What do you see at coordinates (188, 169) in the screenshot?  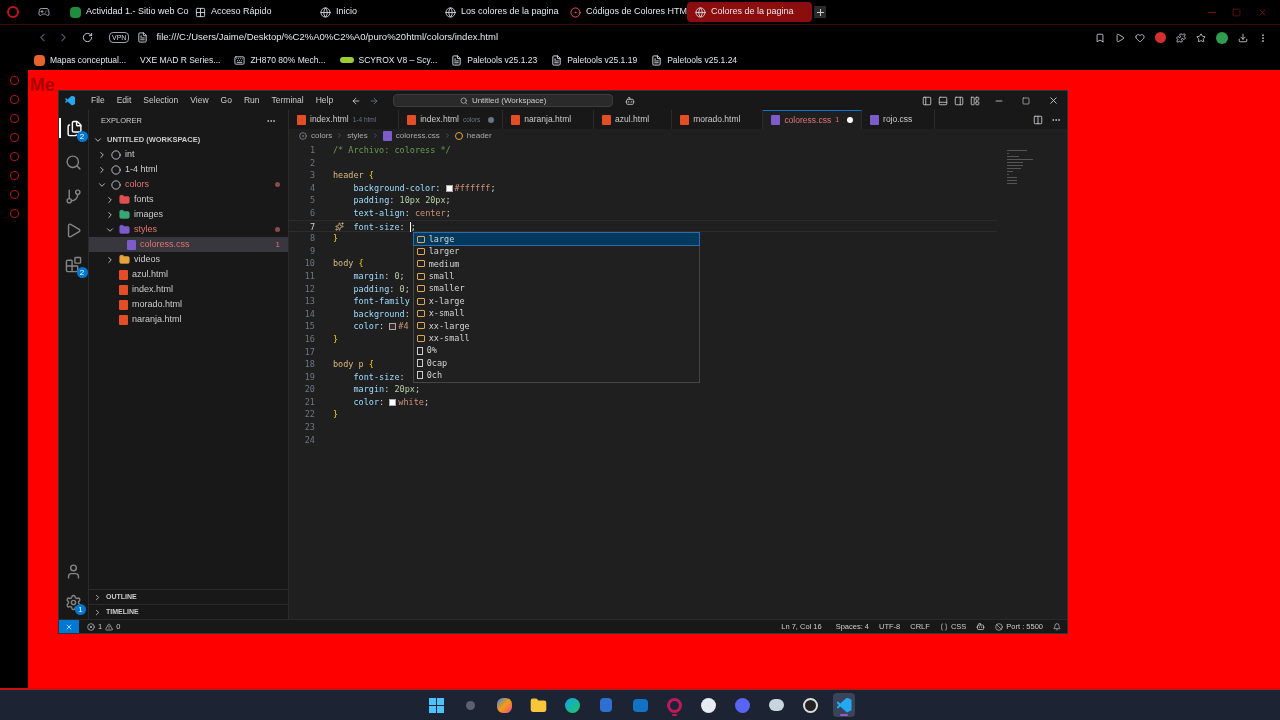 I see `tree-item: 1-4 html` at bounding box center [188, 169].